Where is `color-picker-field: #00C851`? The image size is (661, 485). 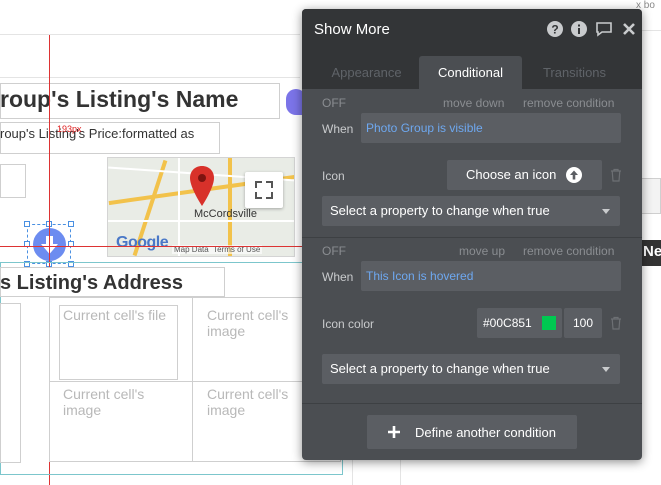 color-picker-field: #00C851 is located at coordinates (519, 323).